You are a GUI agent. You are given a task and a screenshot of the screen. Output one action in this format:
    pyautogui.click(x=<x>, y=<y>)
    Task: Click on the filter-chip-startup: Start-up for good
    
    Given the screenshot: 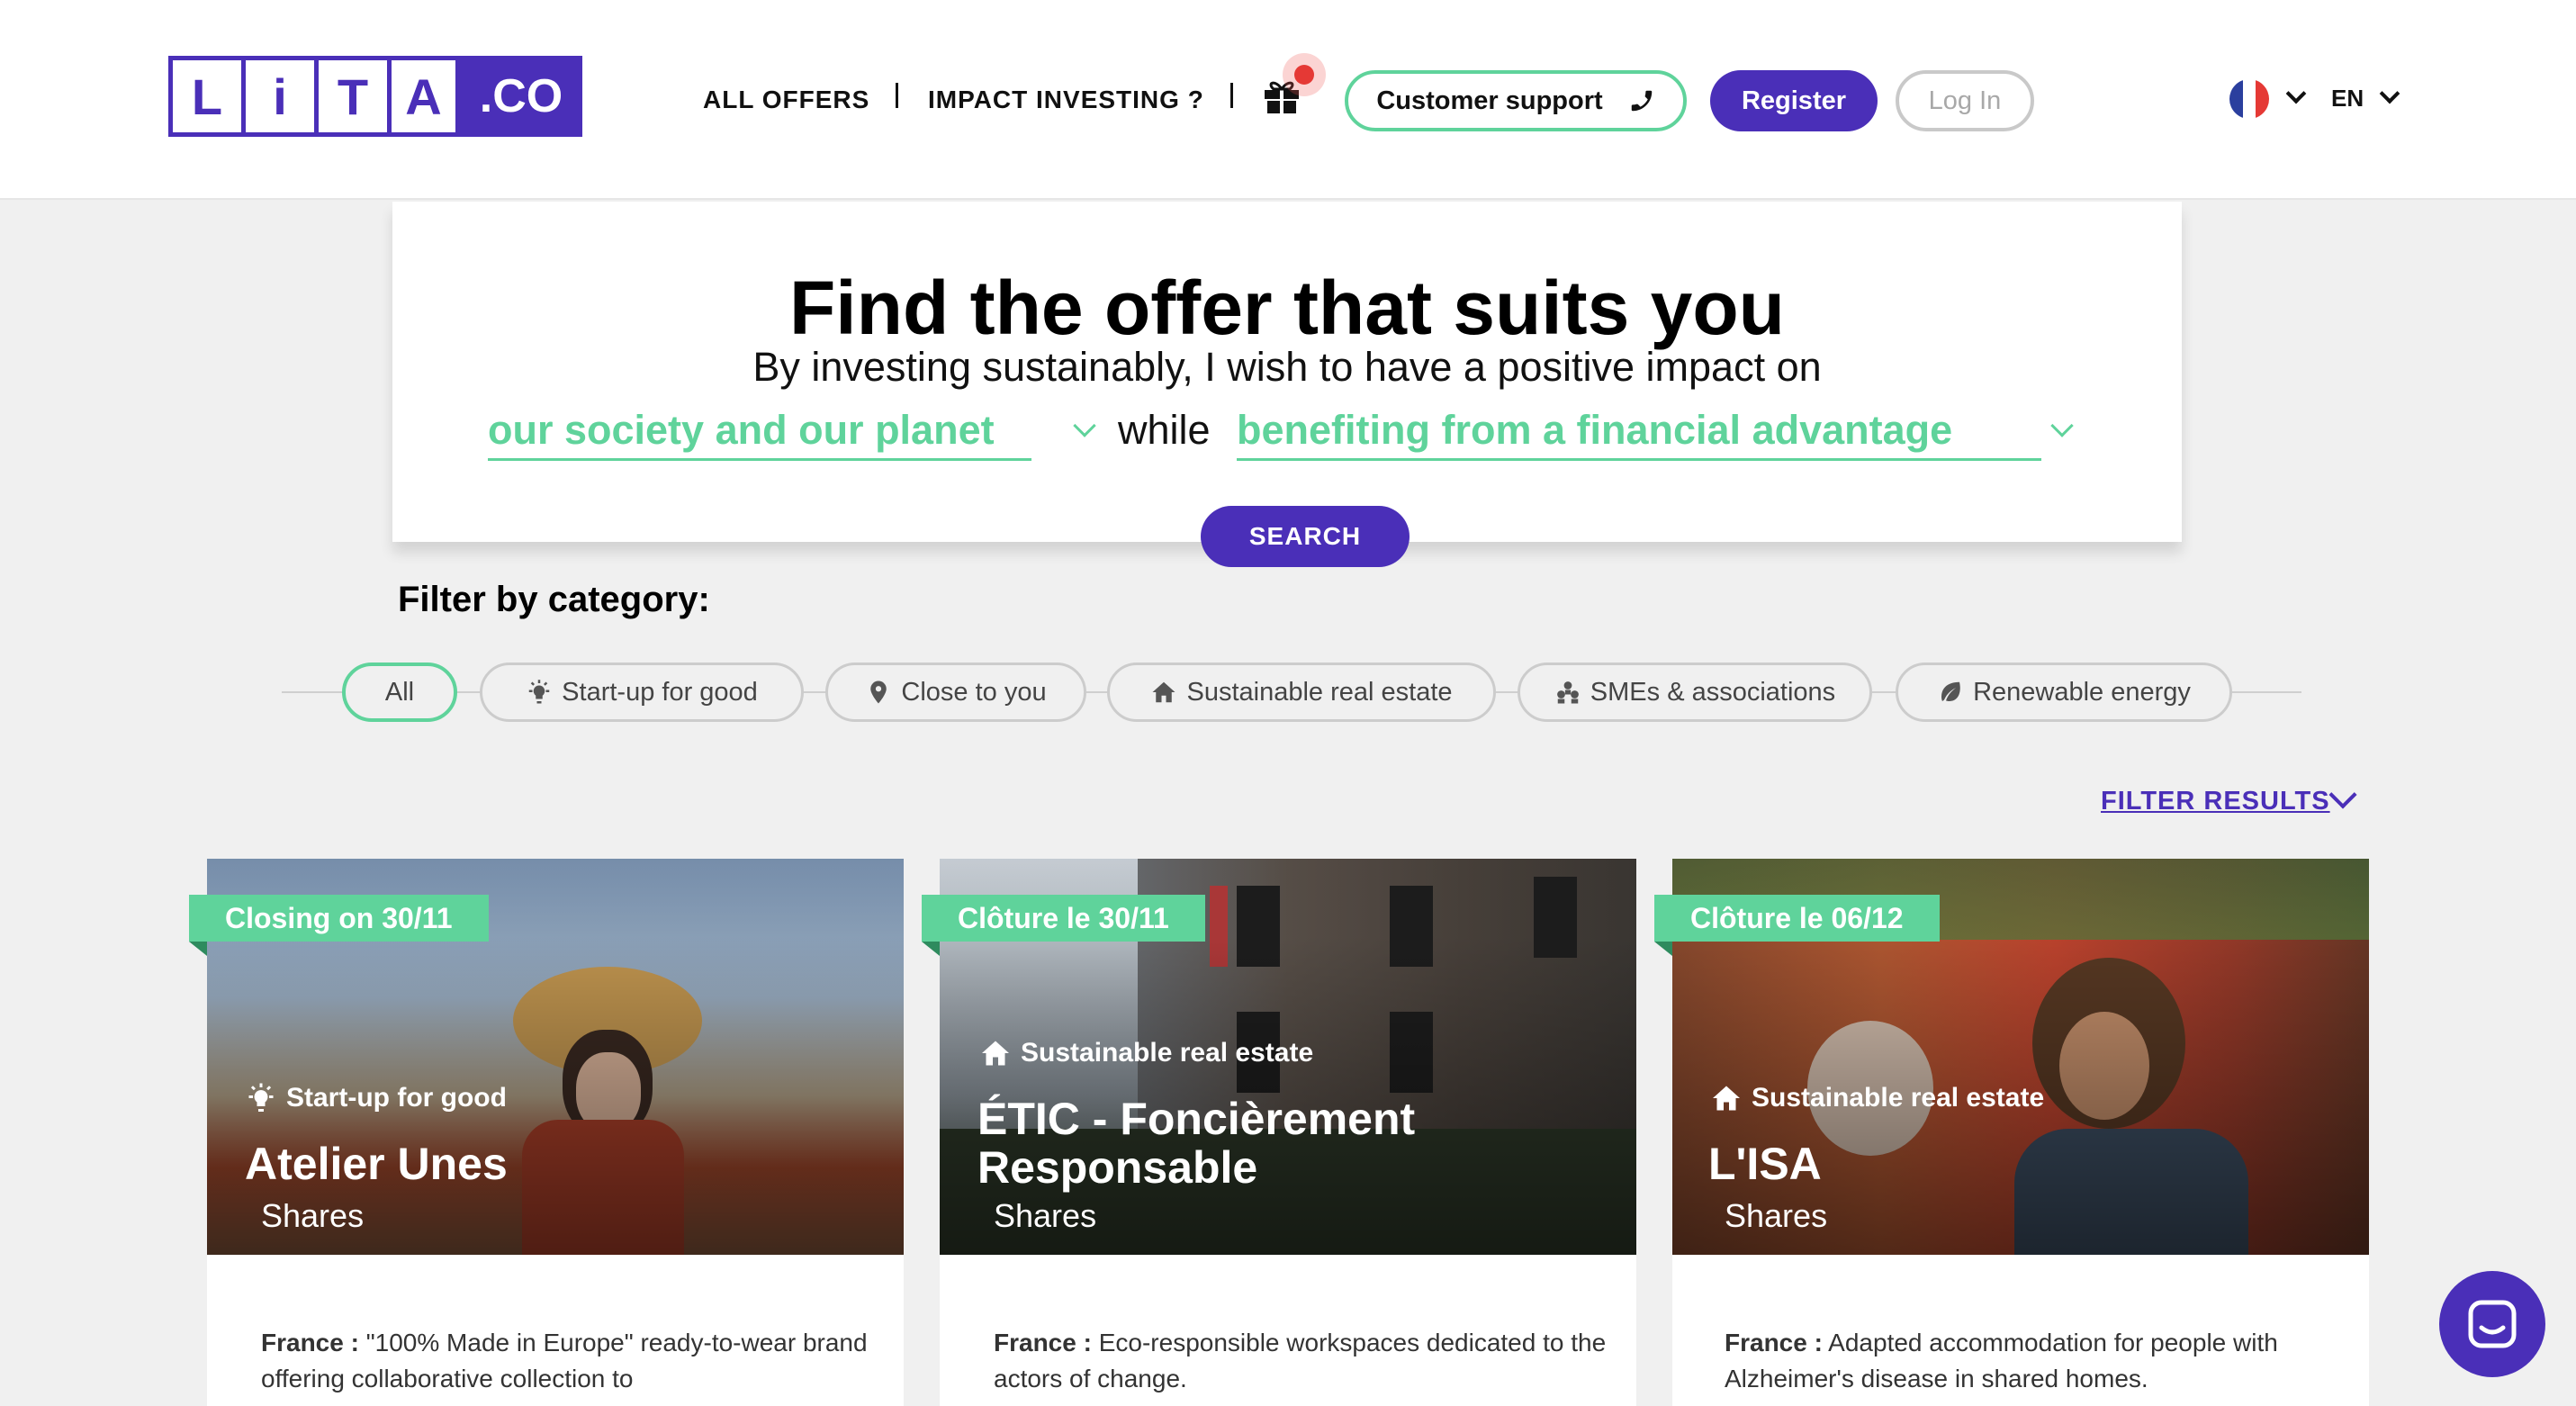 What is the action you would take?
    pyautogui.click(x=642, y=692)
    